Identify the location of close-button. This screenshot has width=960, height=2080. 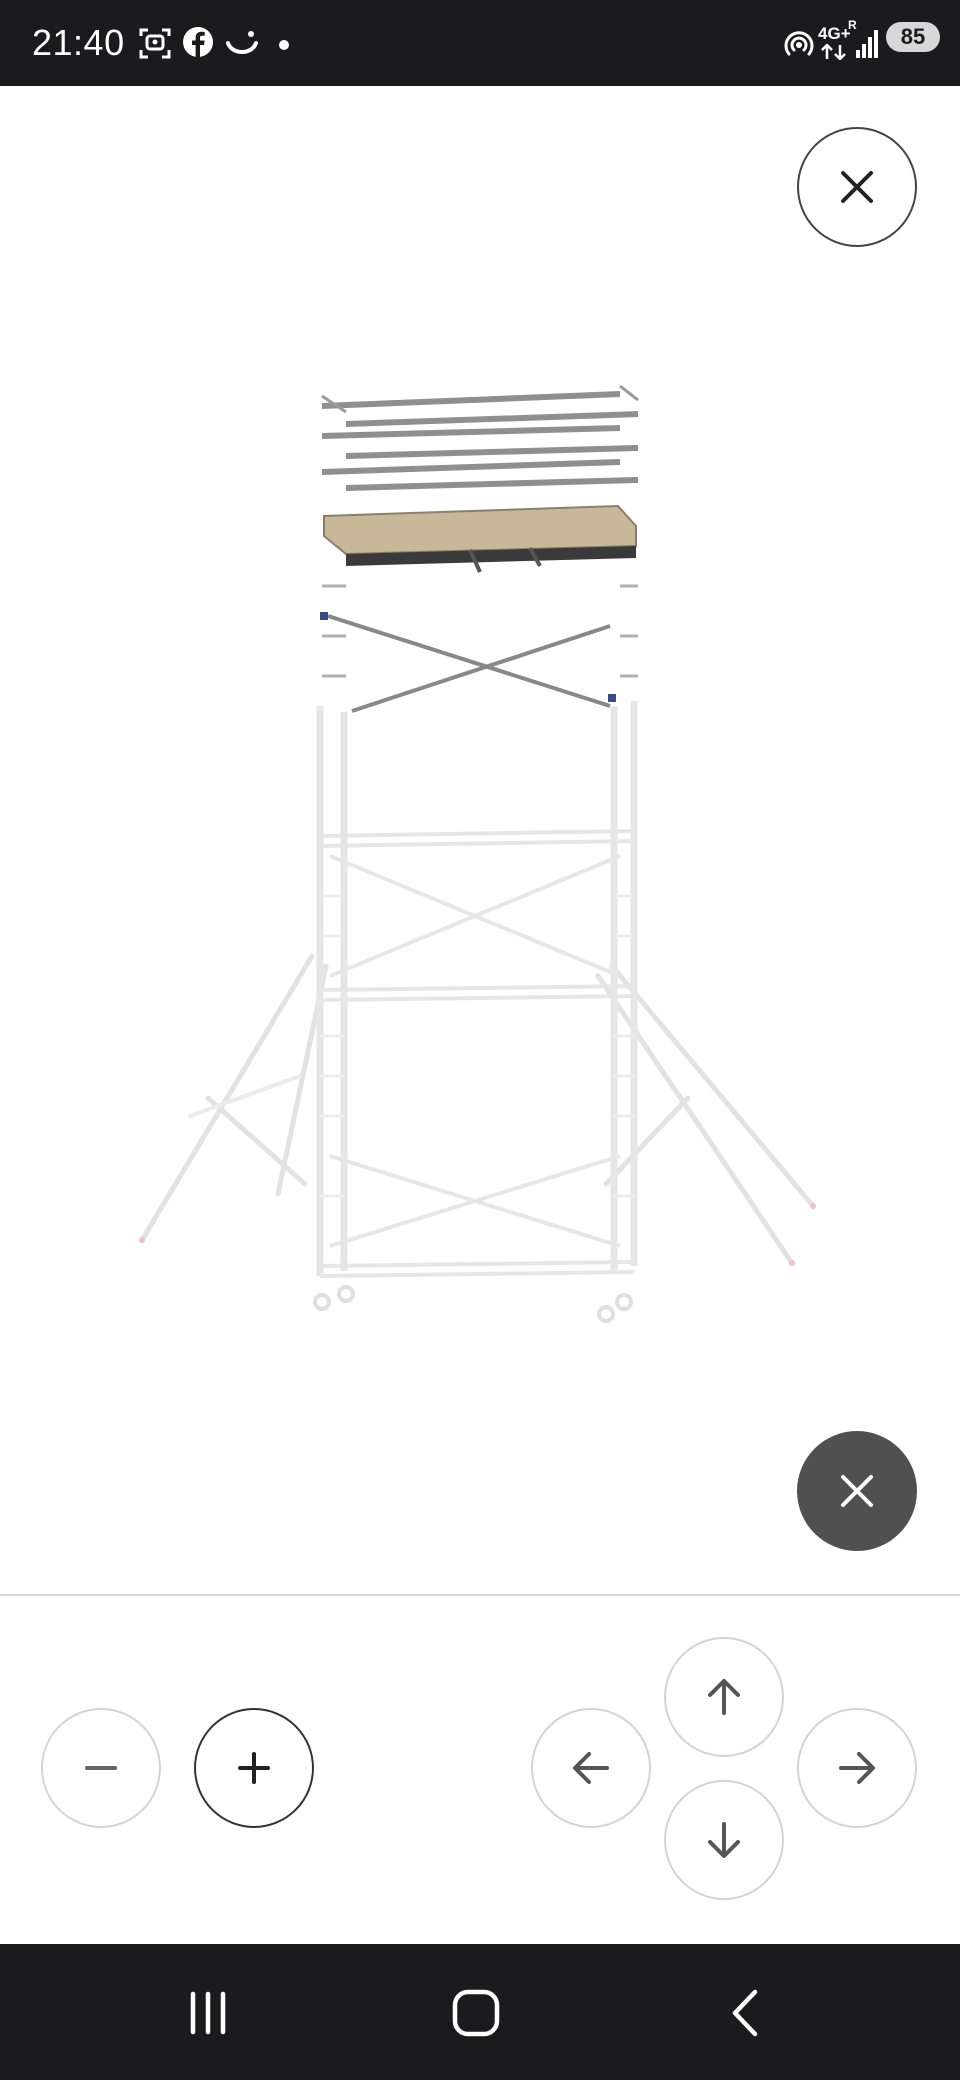
(857, 187).